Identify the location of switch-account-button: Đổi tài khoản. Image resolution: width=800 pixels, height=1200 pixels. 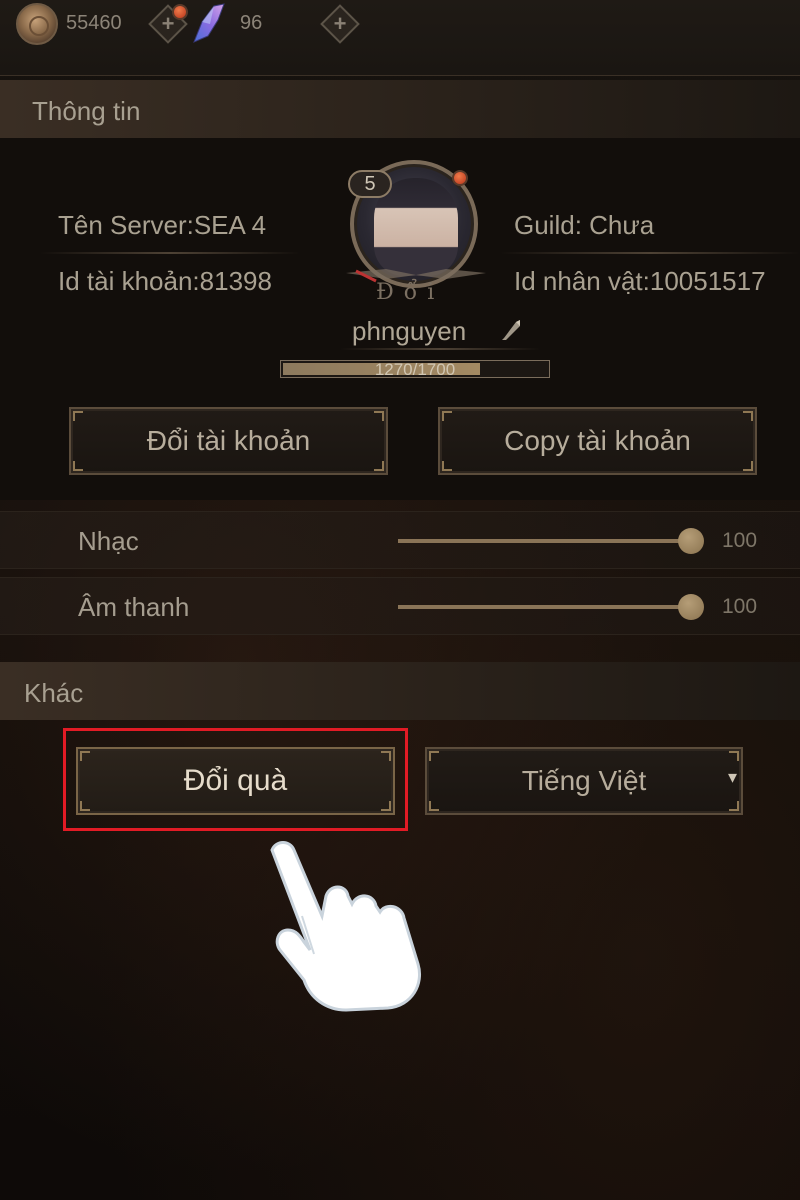
(228, 441).